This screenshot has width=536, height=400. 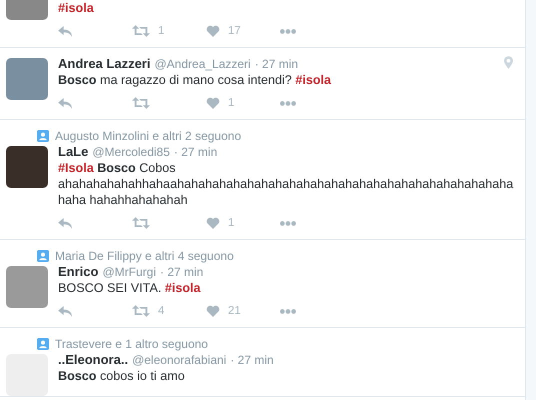 I want to click on user-handle: @eleonorafabiani, so click(x=179, y=360).